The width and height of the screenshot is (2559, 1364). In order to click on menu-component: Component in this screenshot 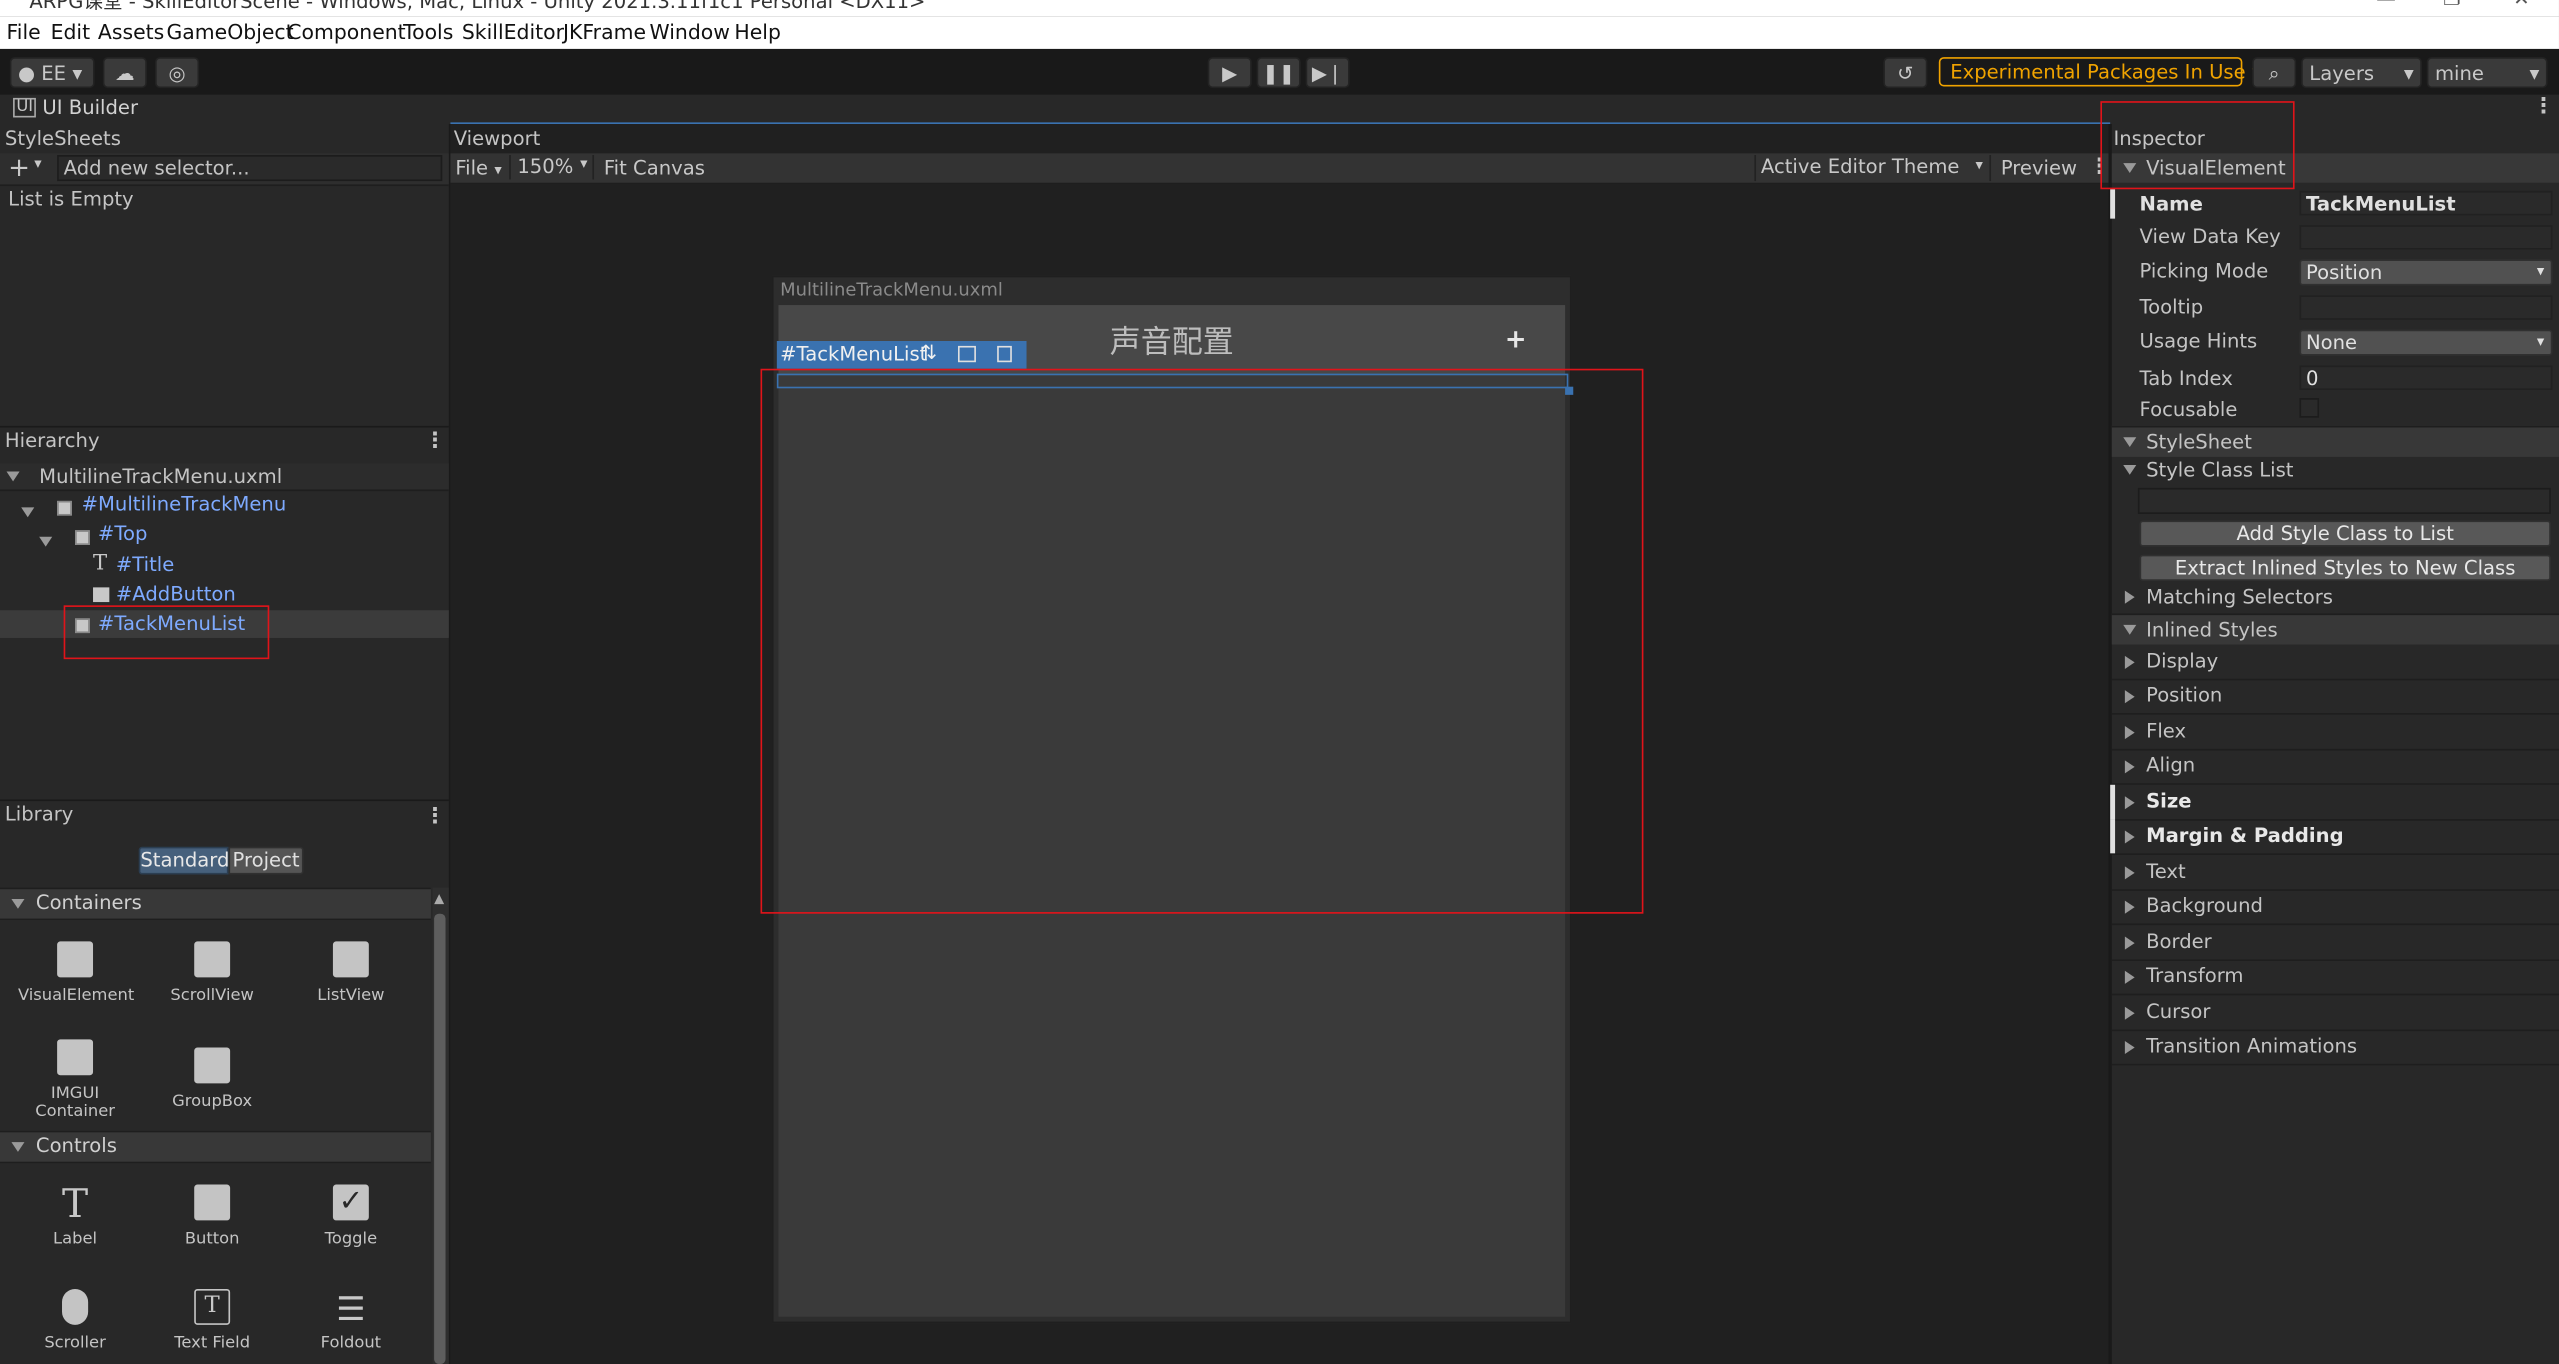, I will do `click(346, 32)`.